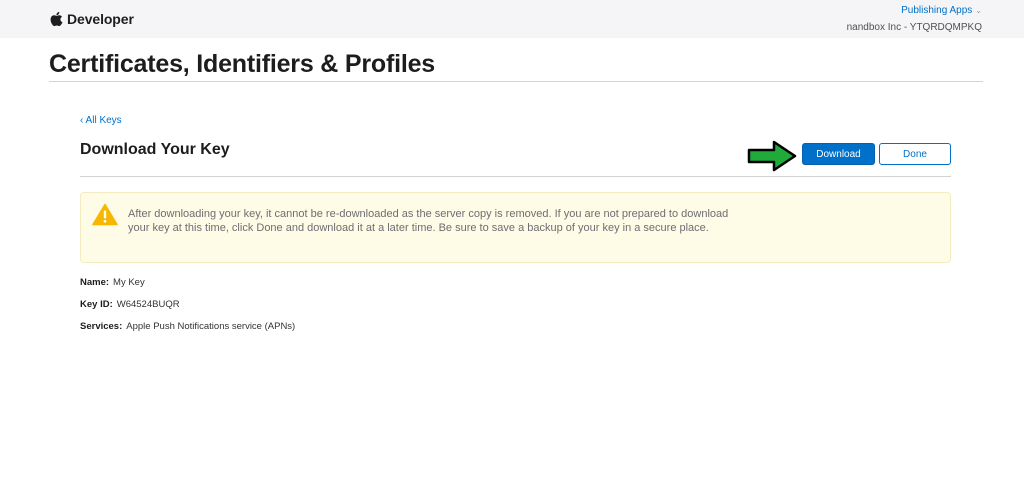 The height and width of the screenshot is (478, 1024). Describe the element at coordinates (100, 19) in the screenshot. I see `brand-text: Developer` at that location.